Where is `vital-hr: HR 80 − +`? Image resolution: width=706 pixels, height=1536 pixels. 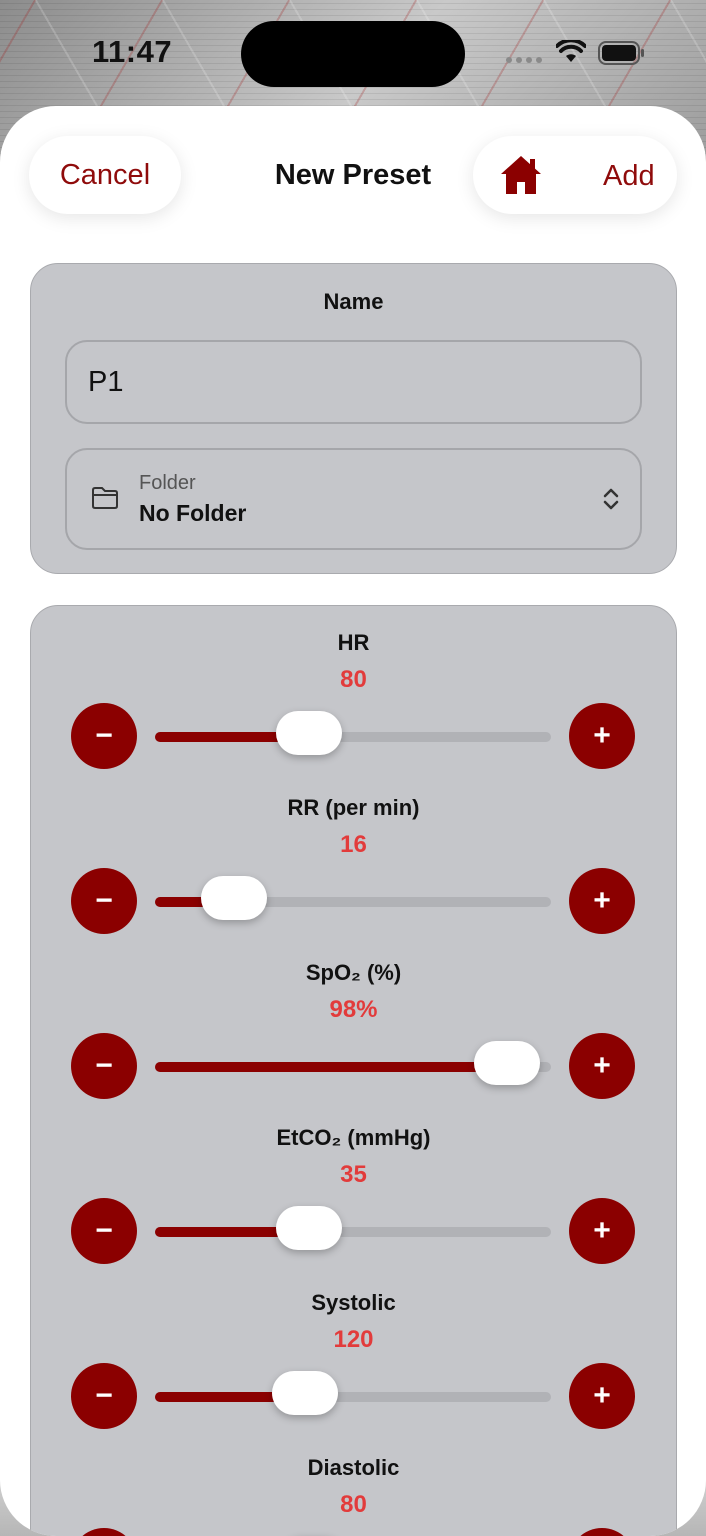
vital-hr: HR 80 − + is located at coordinates (353, 688).